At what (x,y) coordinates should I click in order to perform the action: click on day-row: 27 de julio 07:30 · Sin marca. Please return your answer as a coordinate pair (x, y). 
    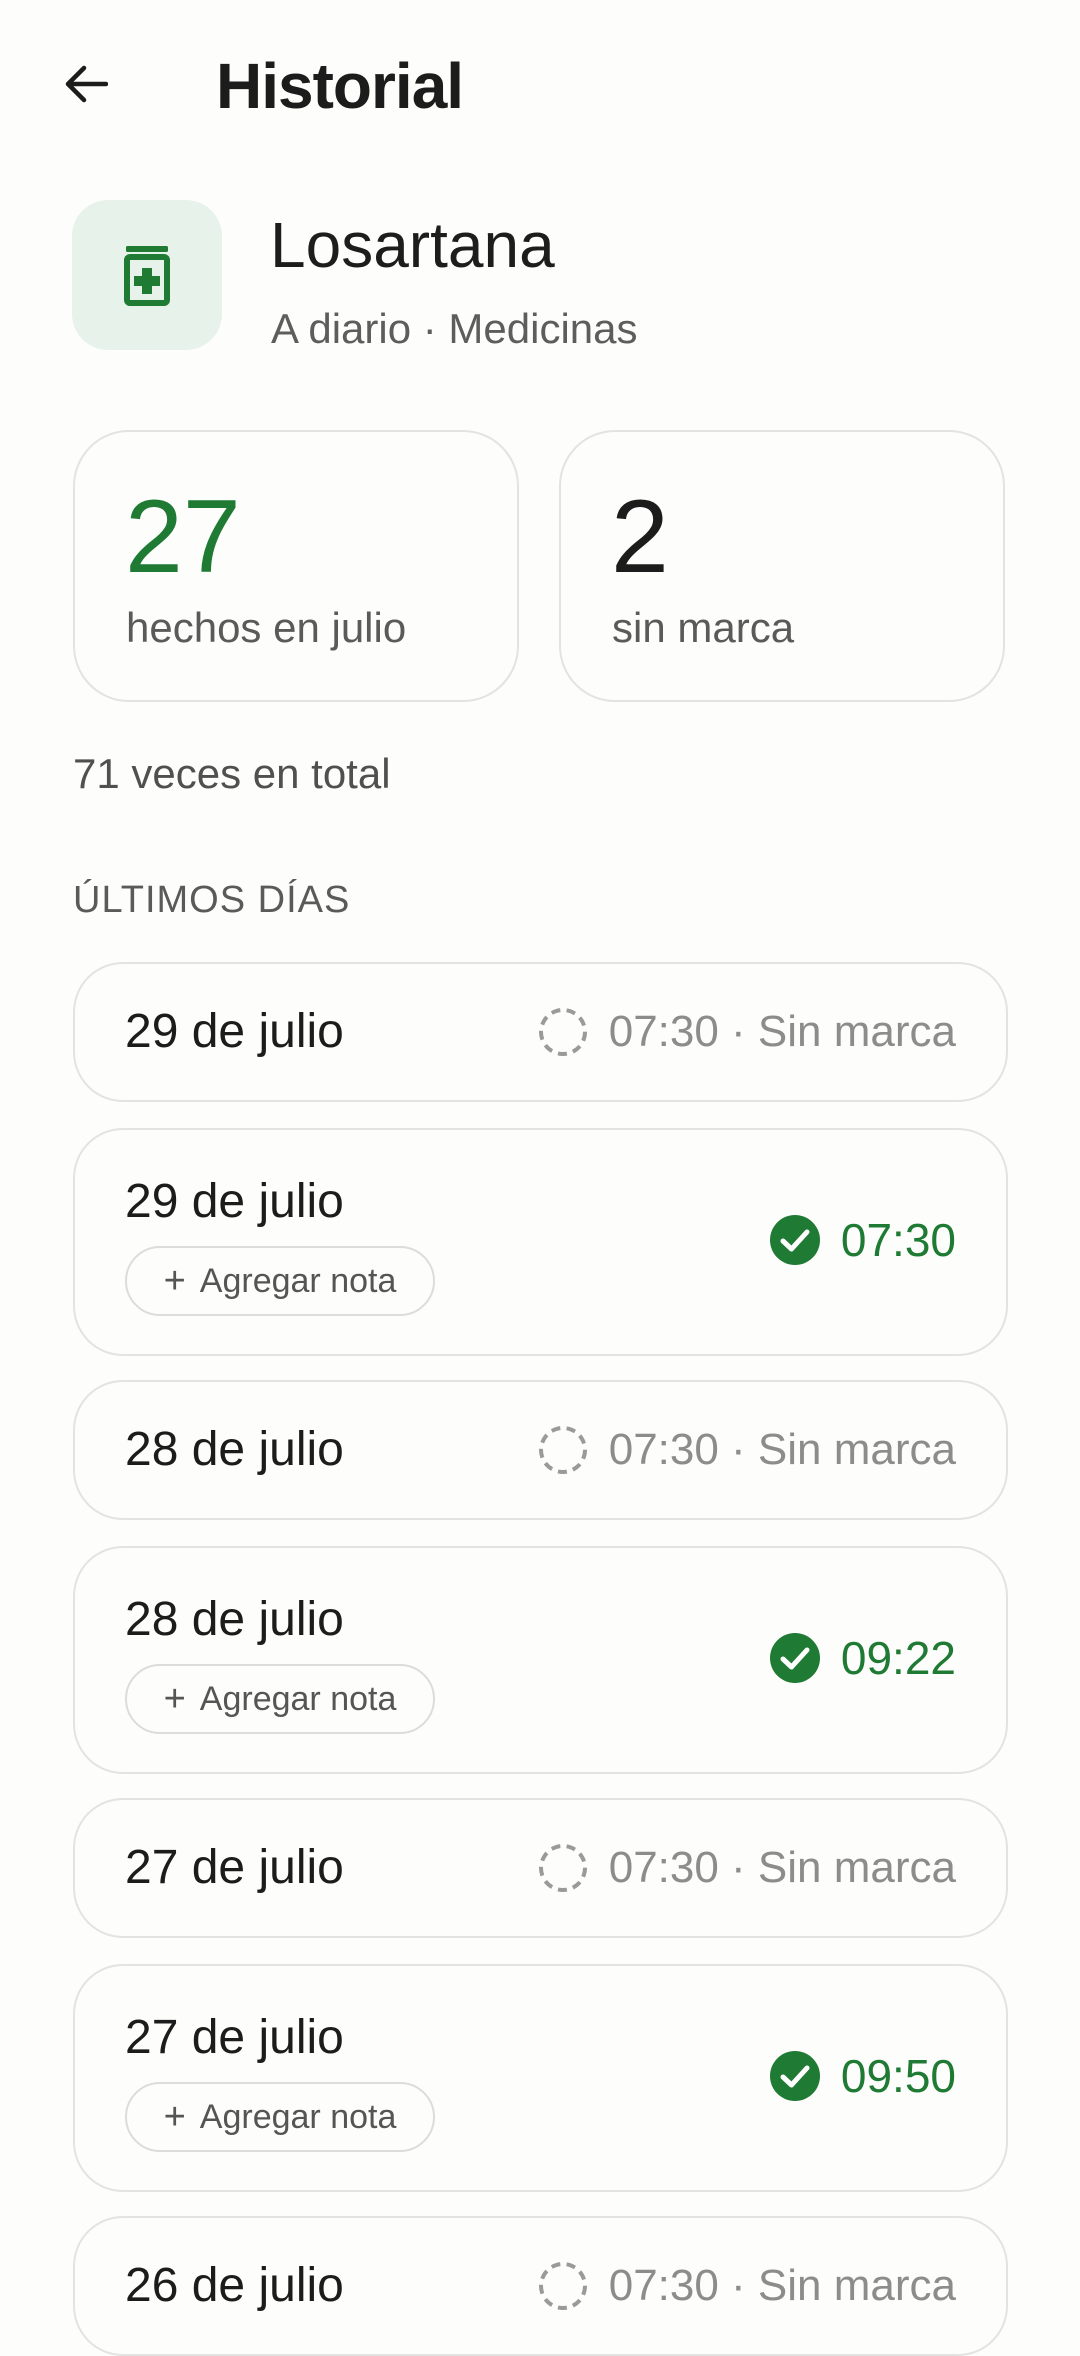
    Looking at the image, I should click on (540, 1868).